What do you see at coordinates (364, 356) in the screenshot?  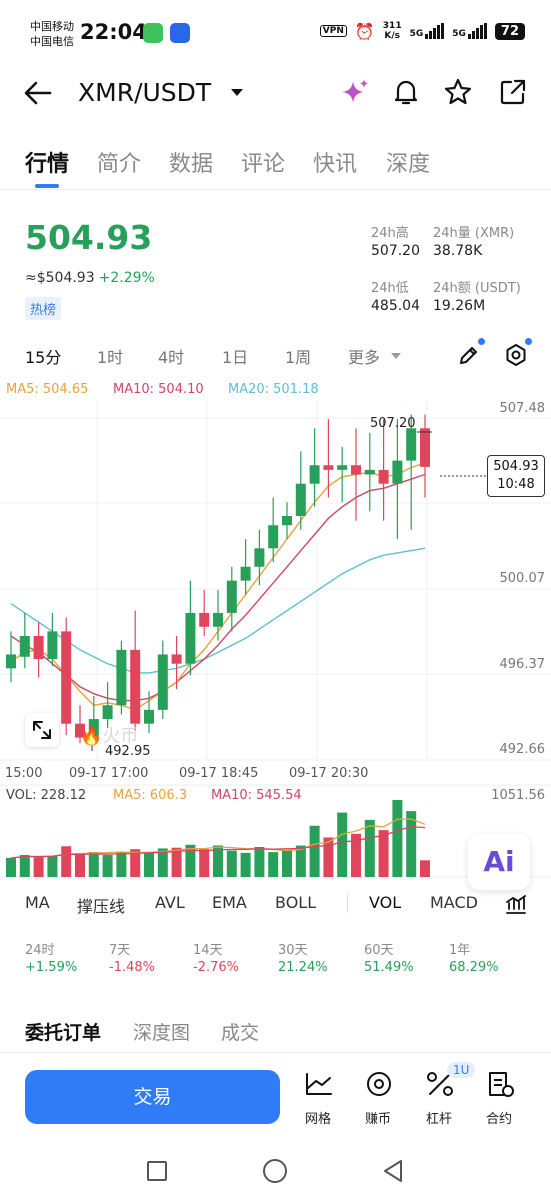 I see `interval-more: 更多` at bounding box center [364, 356].